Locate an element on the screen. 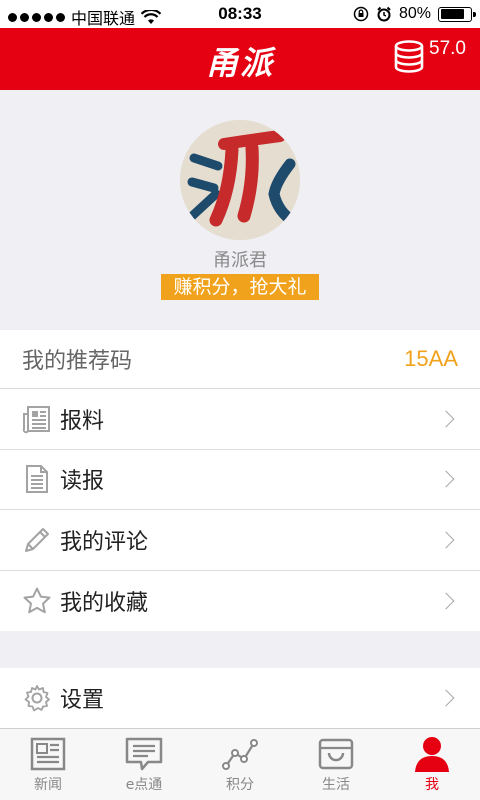 This screenshot has width=480, height=800. tab-bar: 新闻 e点通 积分 生活 我 is located at coordinates (240, 764).